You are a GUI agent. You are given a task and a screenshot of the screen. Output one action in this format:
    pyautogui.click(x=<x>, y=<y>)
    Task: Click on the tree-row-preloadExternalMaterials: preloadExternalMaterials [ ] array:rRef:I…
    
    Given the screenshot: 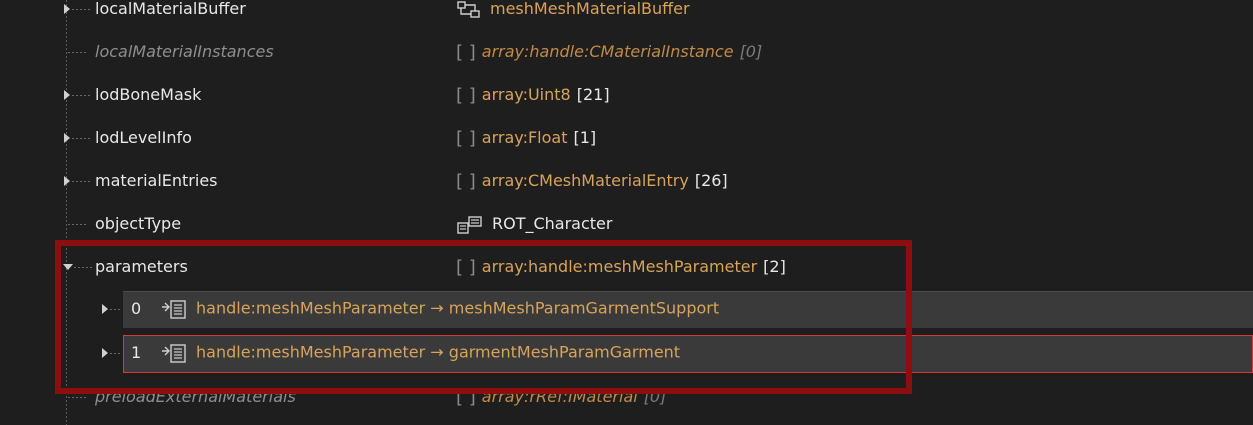 What is the action you would take?
    pyautogui.click(x=626, y=397)
    